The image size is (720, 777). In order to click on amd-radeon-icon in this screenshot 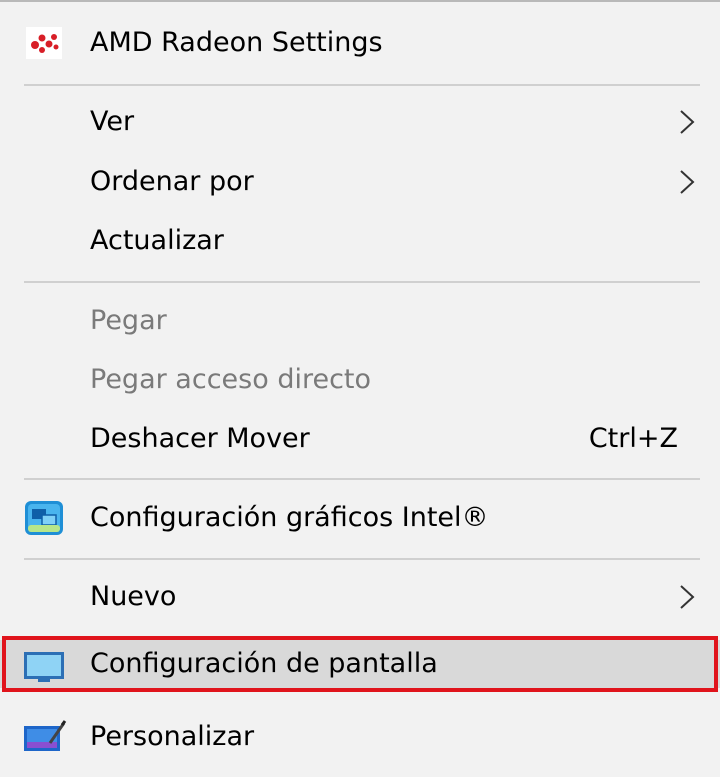, I will do `click(44, 43)`.